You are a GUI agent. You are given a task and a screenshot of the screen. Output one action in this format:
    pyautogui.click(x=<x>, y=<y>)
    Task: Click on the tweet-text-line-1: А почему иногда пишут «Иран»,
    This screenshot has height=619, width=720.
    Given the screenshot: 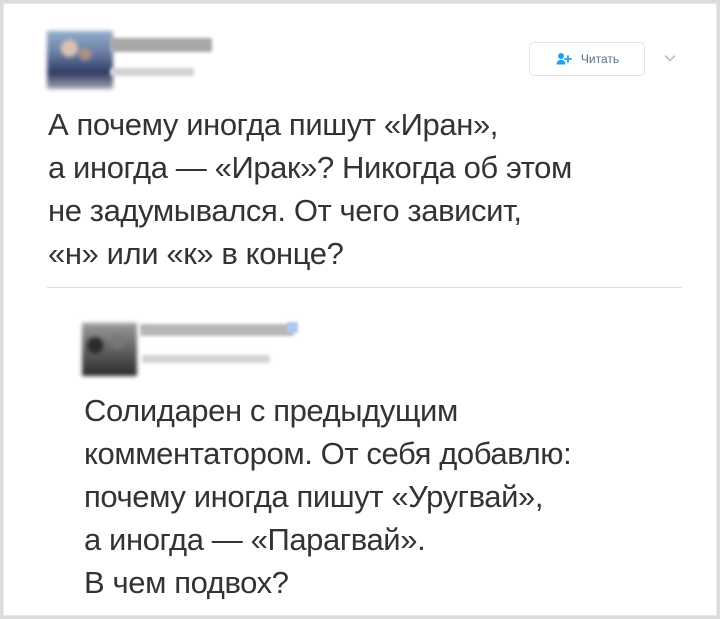 What is the action you would take?
    pyautogui.click(x=273, y=124)
    